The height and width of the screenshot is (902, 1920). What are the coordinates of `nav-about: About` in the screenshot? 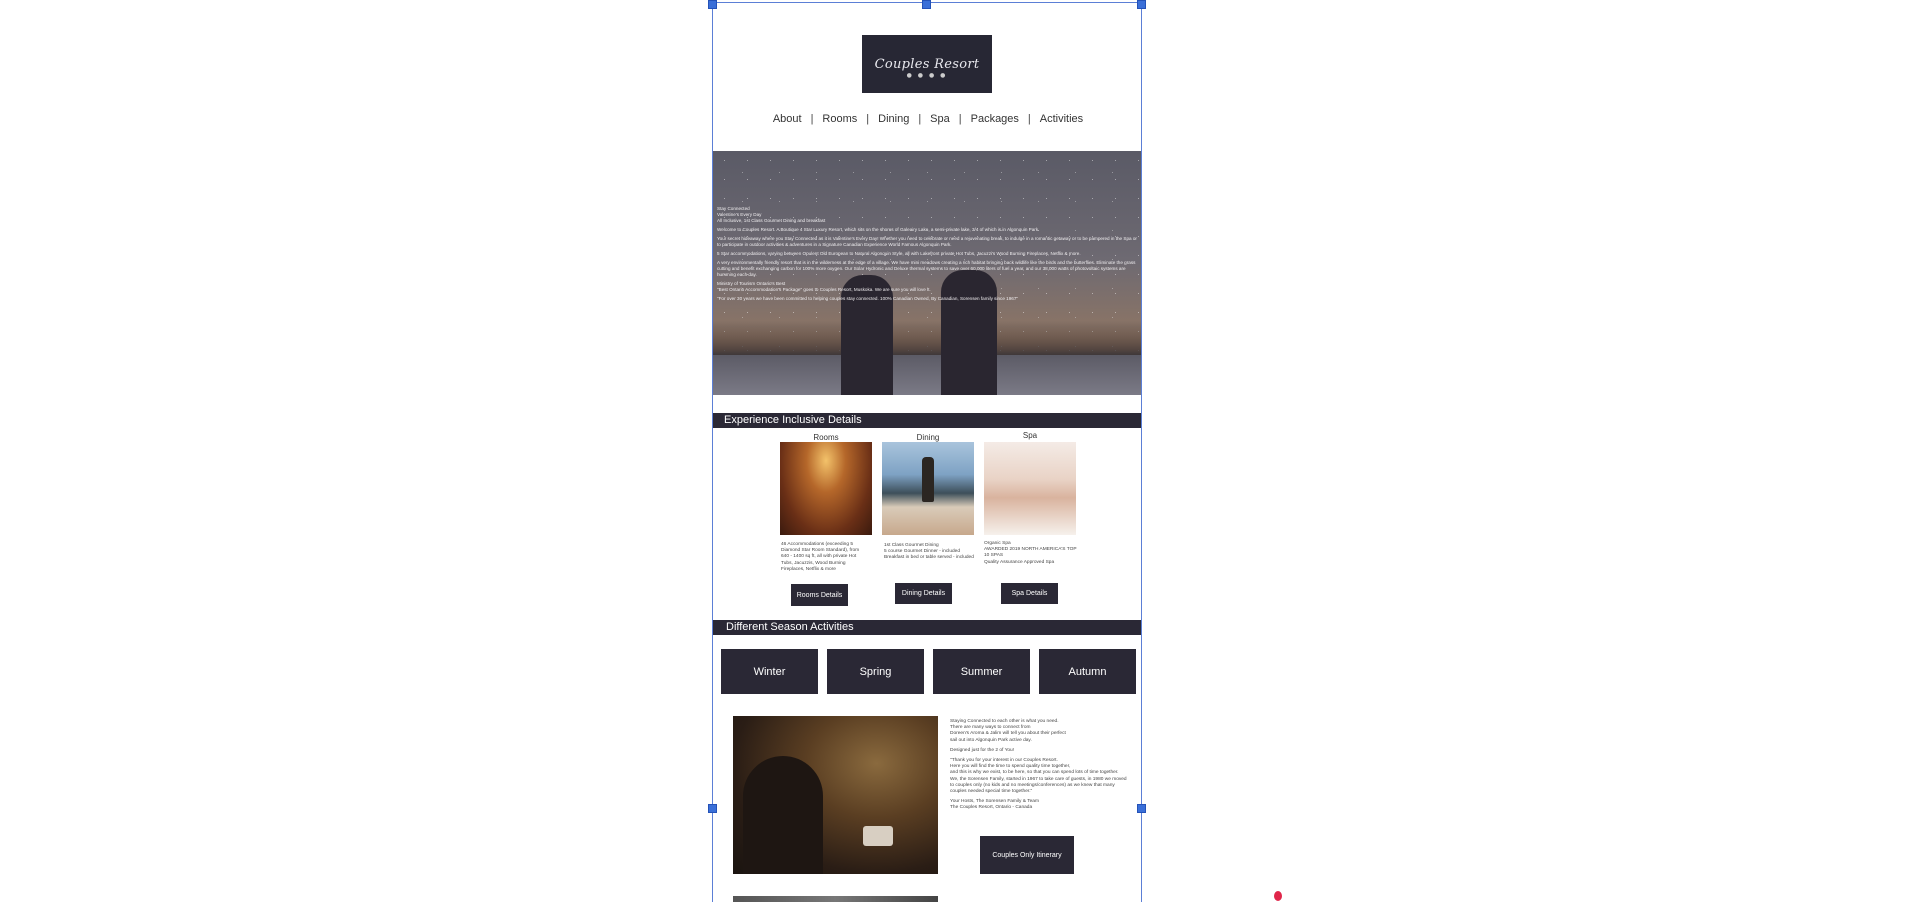 It's located at (787, 119).